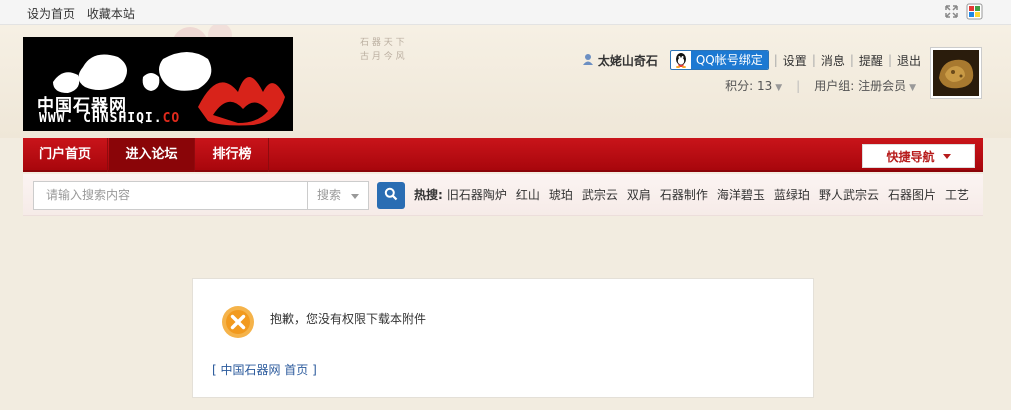 The width and height of the screenshot is (1011, 410). I want to click on expand-icon, so click(951, 11).